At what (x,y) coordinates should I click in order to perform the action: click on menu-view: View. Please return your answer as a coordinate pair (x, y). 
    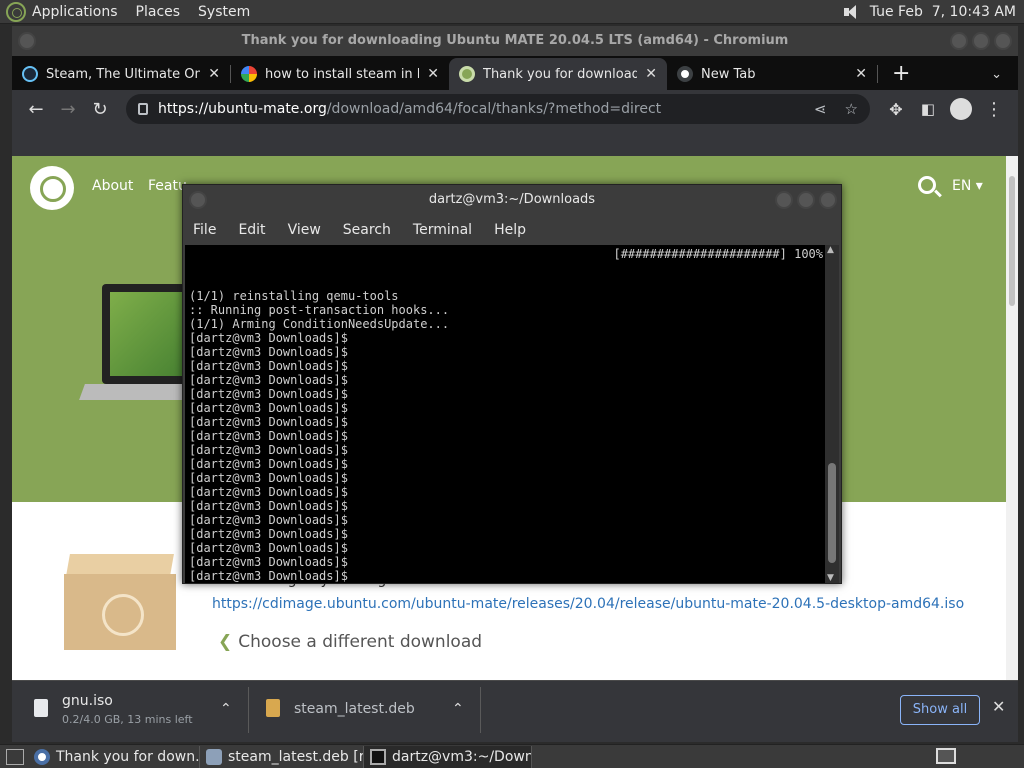
    Looking at the image, I should click on (304, 230).